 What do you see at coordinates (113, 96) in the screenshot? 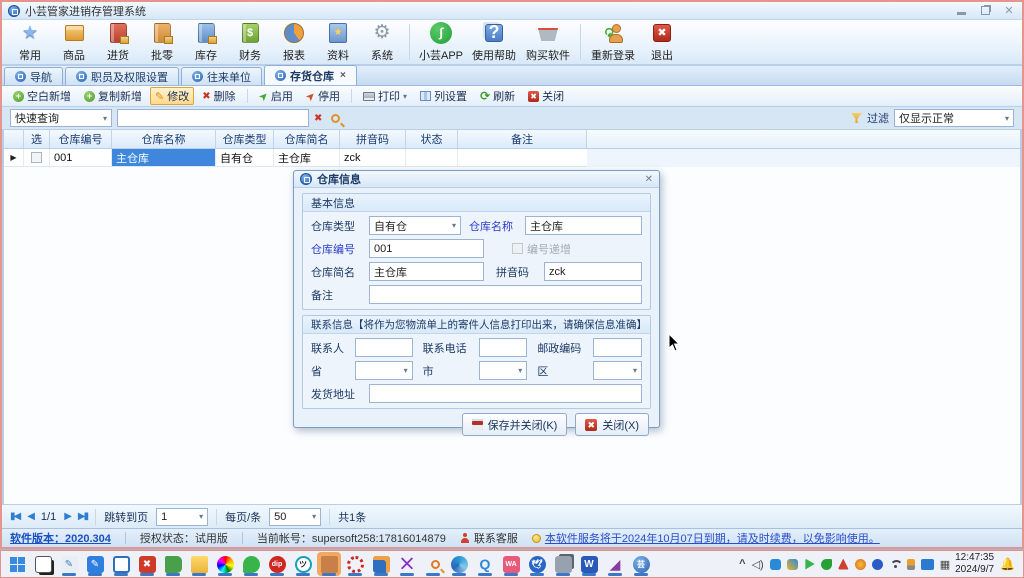
I see `copy-new-button: + 复制新增` at bounding box center [113, 96].